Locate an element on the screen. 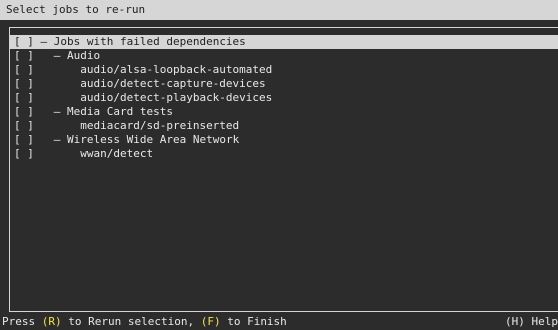  job-row-detect-capture: [ ] audio/detect-capture-devices is located at coordinates (284, 84).